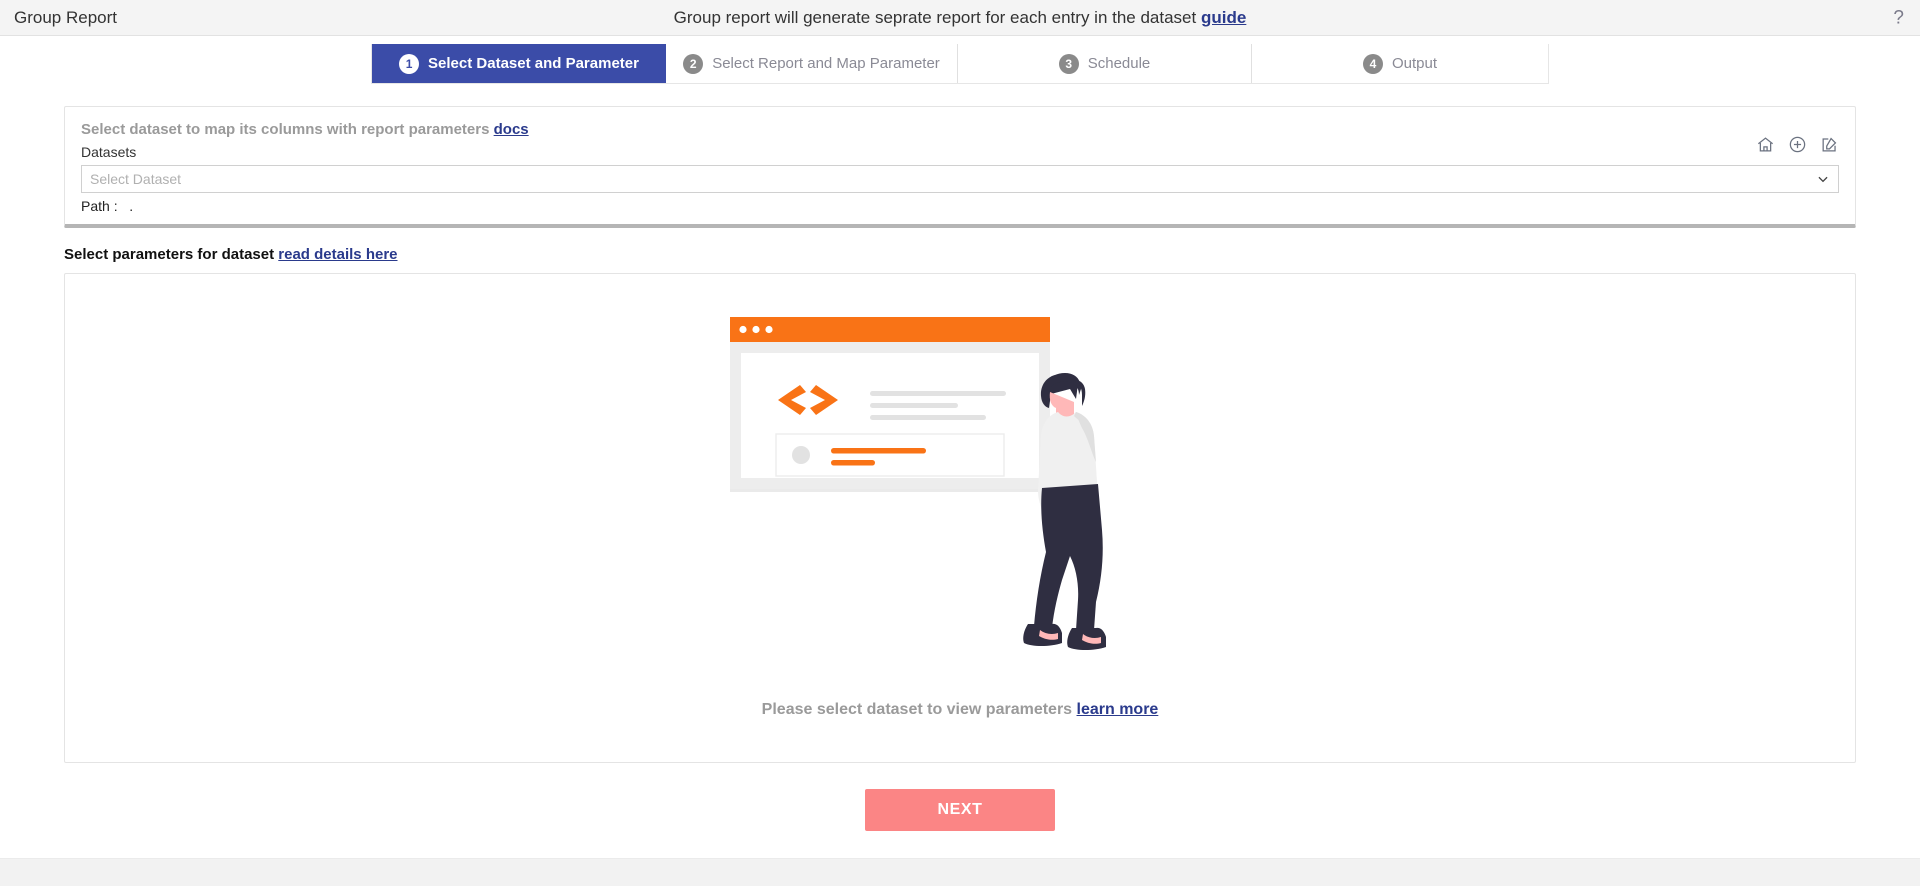  I want to click on tab-output: 4 Output, so click(1400, 63).